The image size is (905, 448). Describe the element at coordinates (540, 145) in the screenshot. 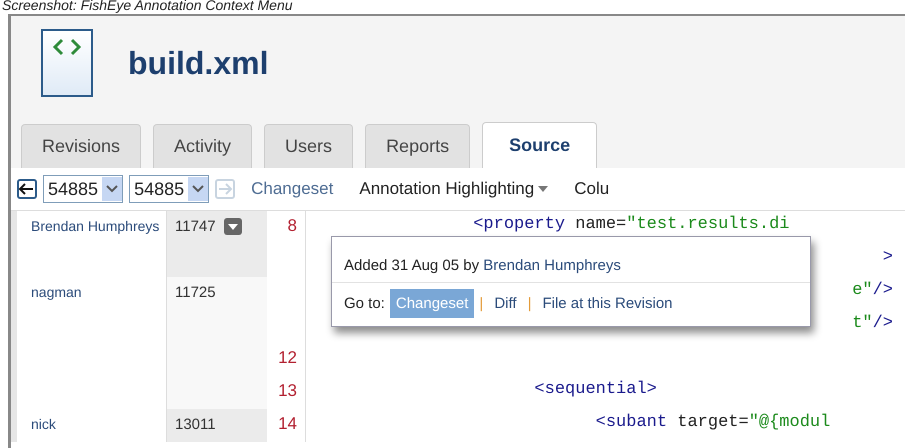

I see `tab: Source` at that location.